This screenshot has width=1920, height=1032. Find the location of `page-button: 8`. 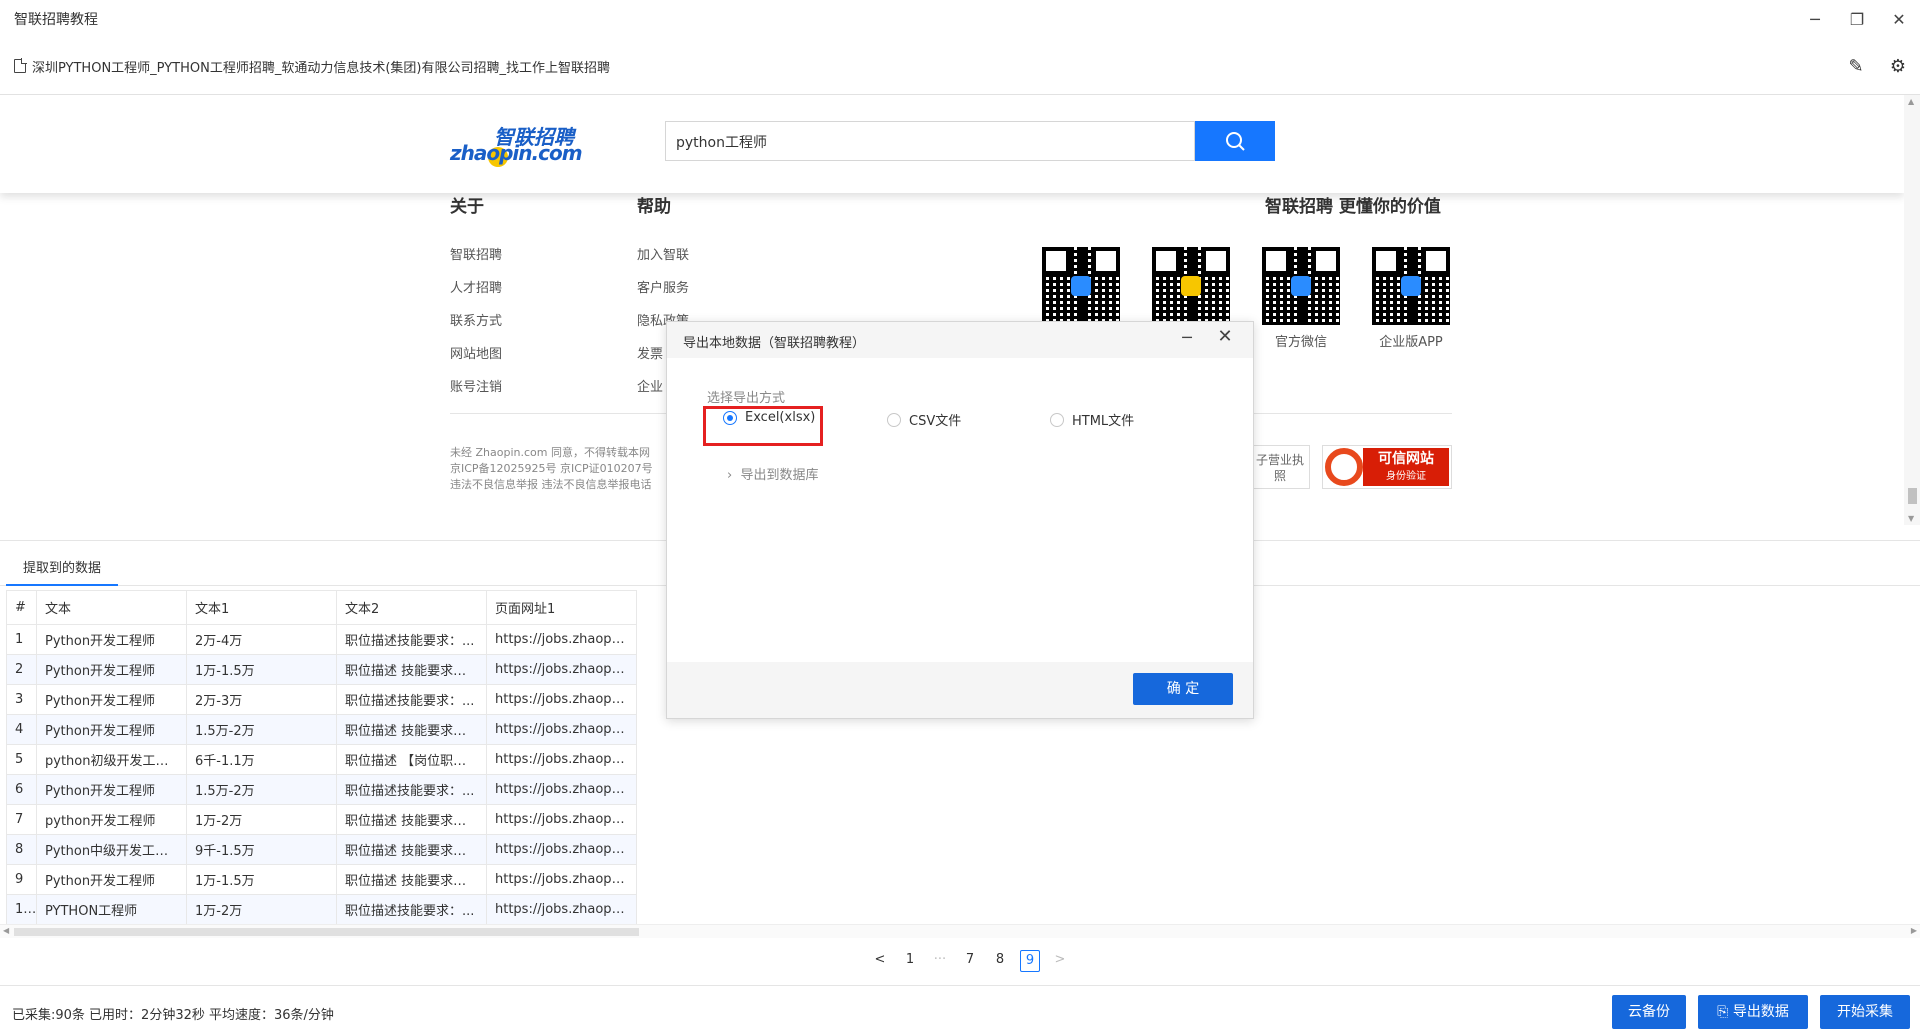

page-button: 8 is located at coordinates (1000, 961).